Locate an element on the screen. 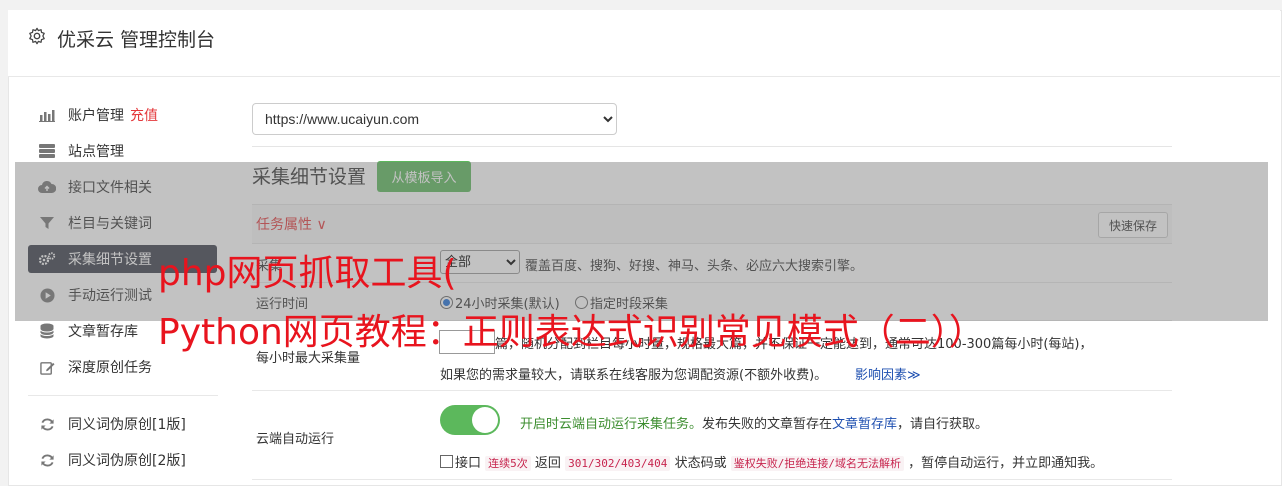  toggle-knob is located at coordinates (485, 420).